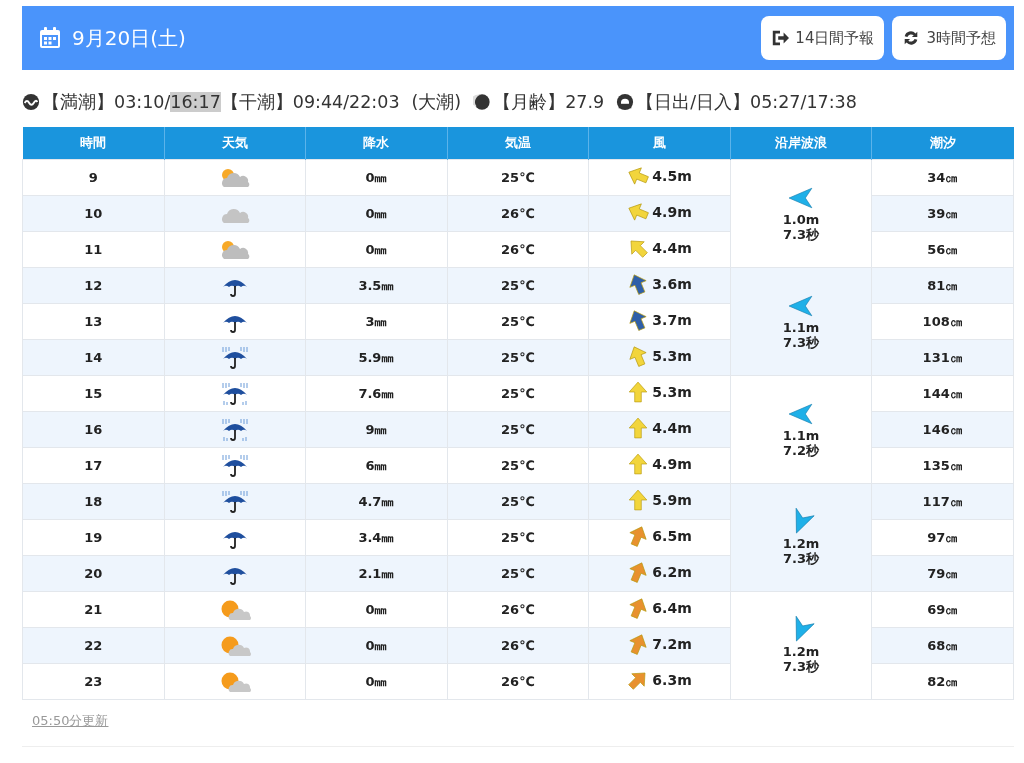 This screenshot has height=763, width=1024. What do you see at coordinates (585, 102) in the screenshot?
I see `moon-age-value: 27.9` at bounding box center [585, 102].